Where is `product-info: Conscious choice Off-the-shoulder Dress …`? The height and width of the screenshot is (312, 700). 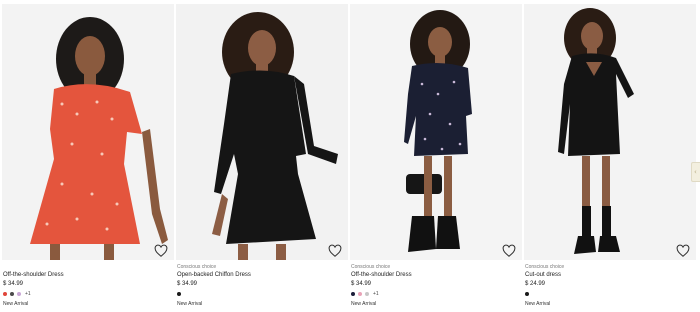
product-info: Conscious choice Off-the-shoulder Dress … is located at coordinates (436, 286).